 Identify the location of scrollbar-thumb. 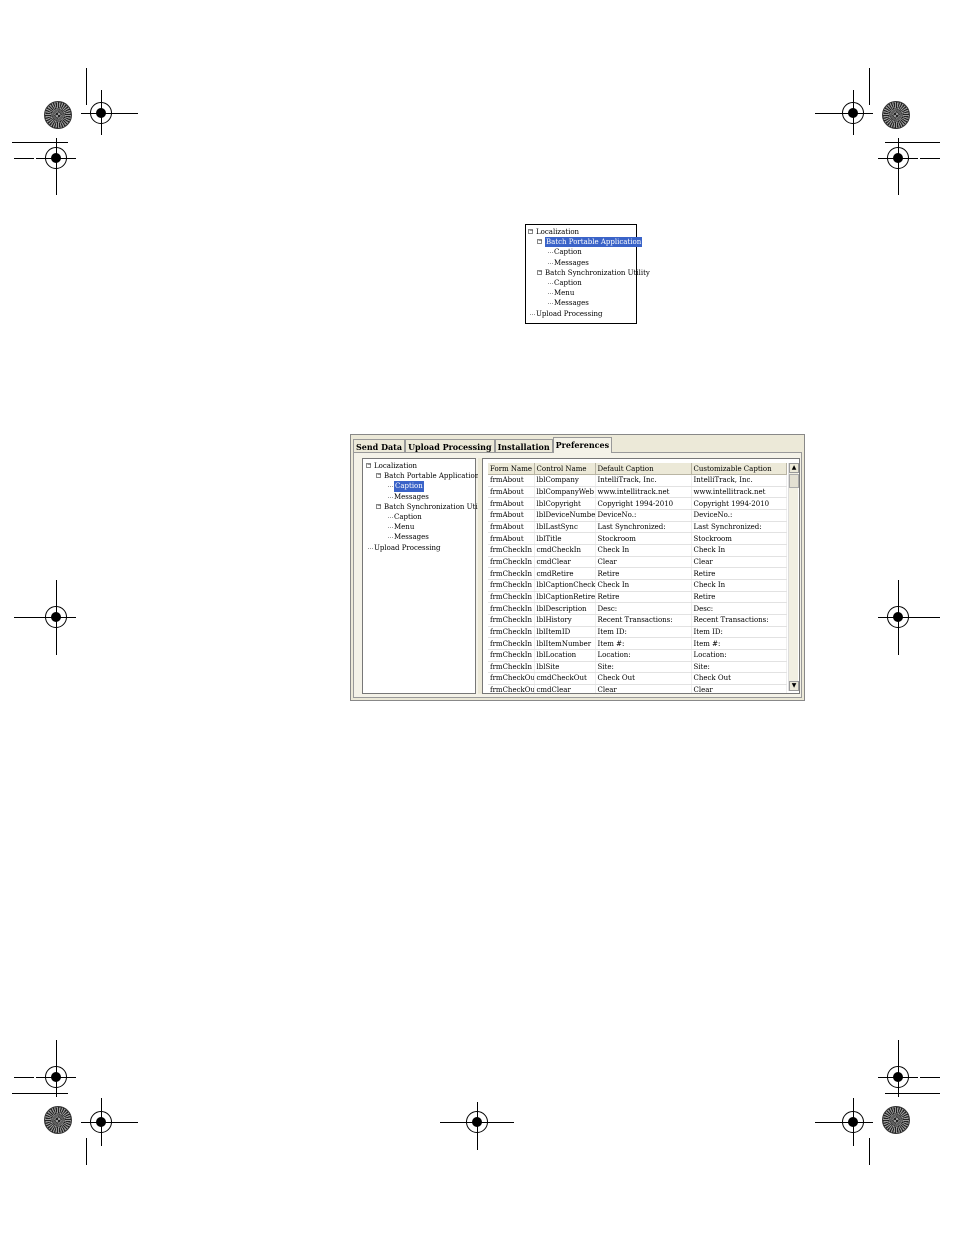
(794, 481).